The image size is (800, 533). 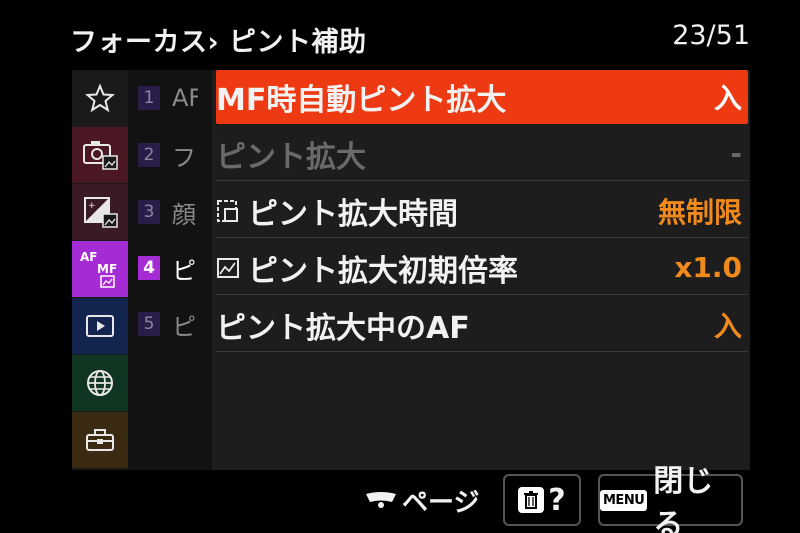 I want to click on globe-icon, so click(x=100, y=383).